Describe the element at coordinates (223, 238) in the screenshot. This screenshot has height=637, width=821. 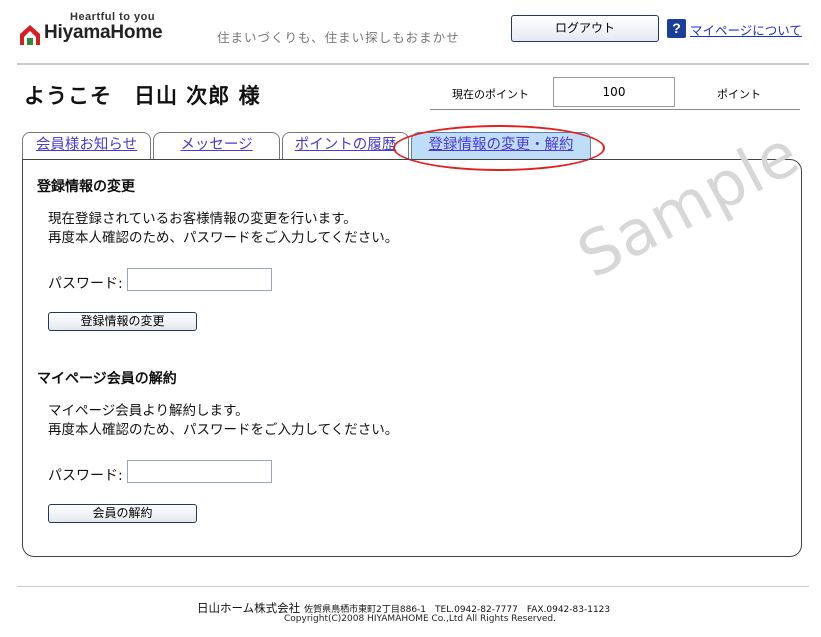
I see `update-description-line2: 再度本人確認のため、パスワードをご入力してください。` at that location.